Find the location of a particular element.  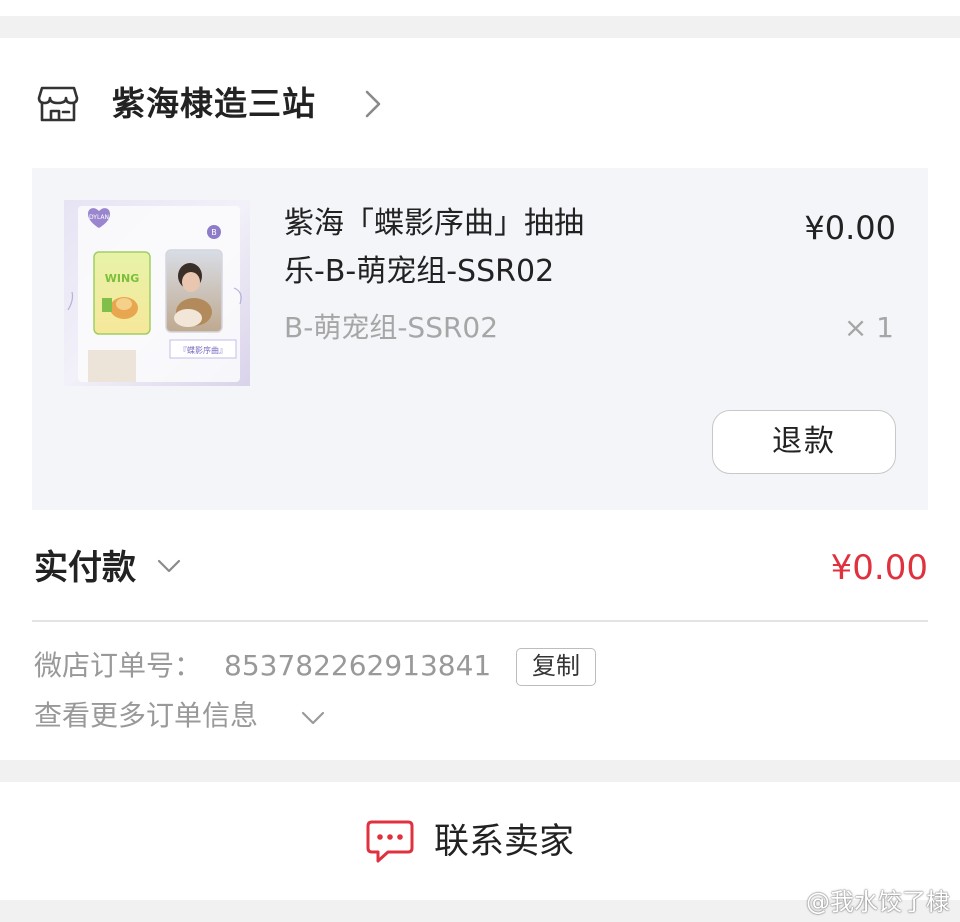

store-icon is located at coordinates (58, 104).